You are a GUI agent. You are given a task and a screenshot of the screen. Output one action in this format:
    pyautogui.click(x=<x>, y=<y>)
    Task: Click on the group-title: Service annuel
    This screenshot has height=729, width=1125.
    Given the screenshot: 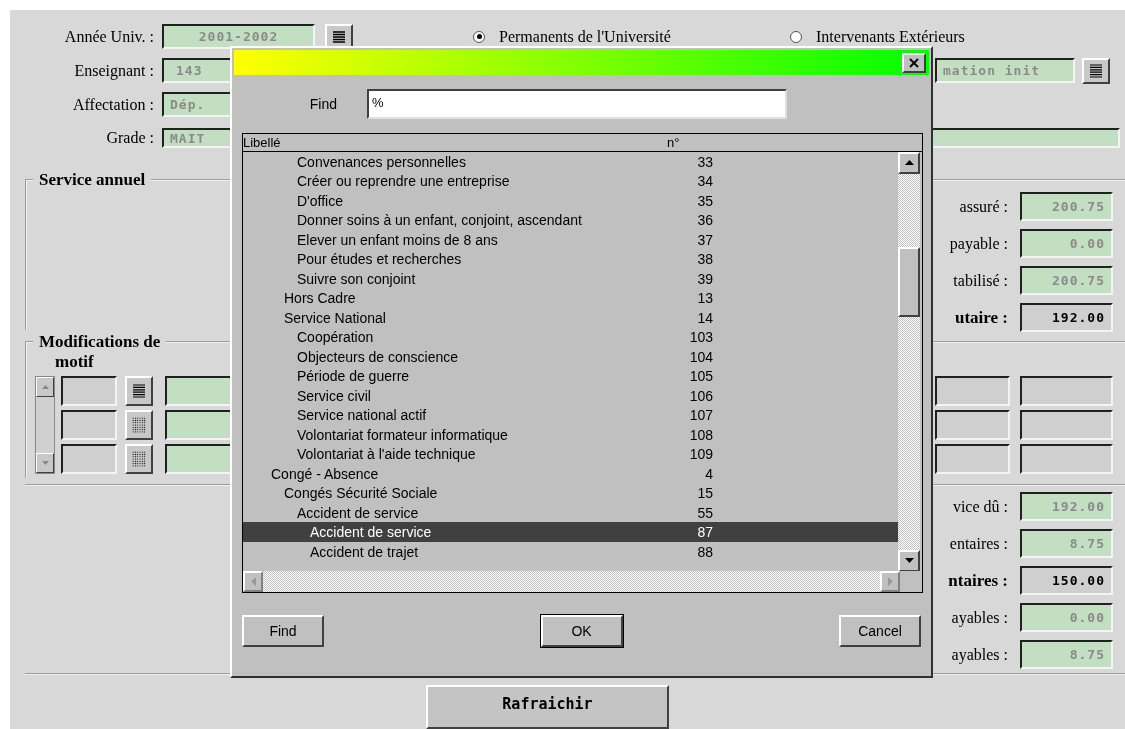 What is the action you would take?
    pyautogui.click(x=92, y=180)
    